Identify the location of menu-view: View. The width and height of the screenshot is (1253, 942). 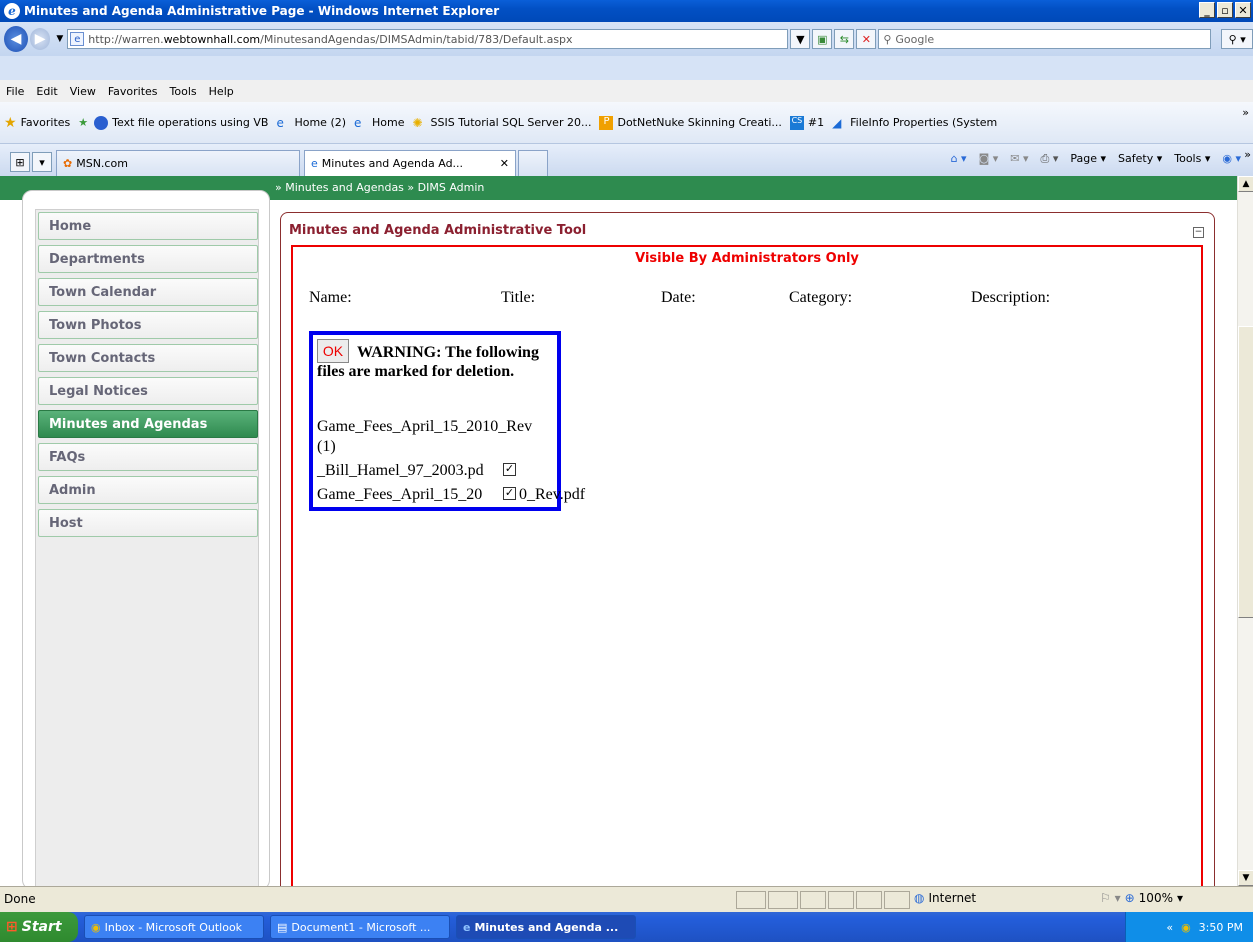
(83, 91).